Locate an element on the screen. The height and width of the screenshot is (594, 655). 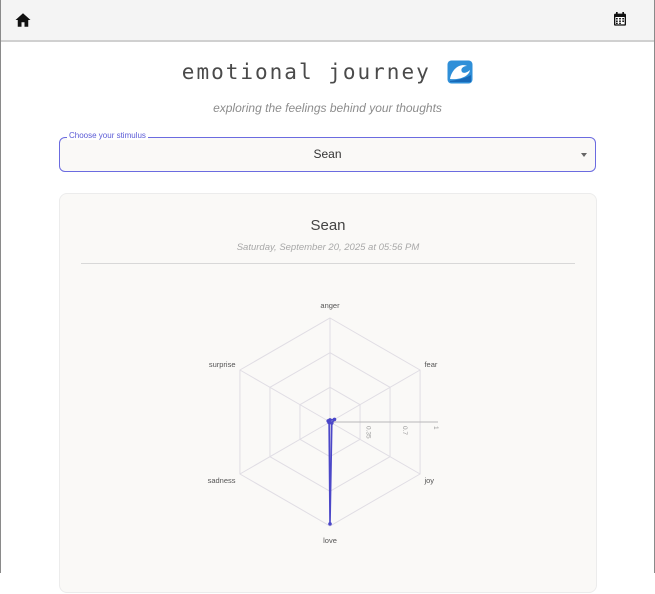
radial-tick-label-1: 0.35 is located at coordinates (367, 432).